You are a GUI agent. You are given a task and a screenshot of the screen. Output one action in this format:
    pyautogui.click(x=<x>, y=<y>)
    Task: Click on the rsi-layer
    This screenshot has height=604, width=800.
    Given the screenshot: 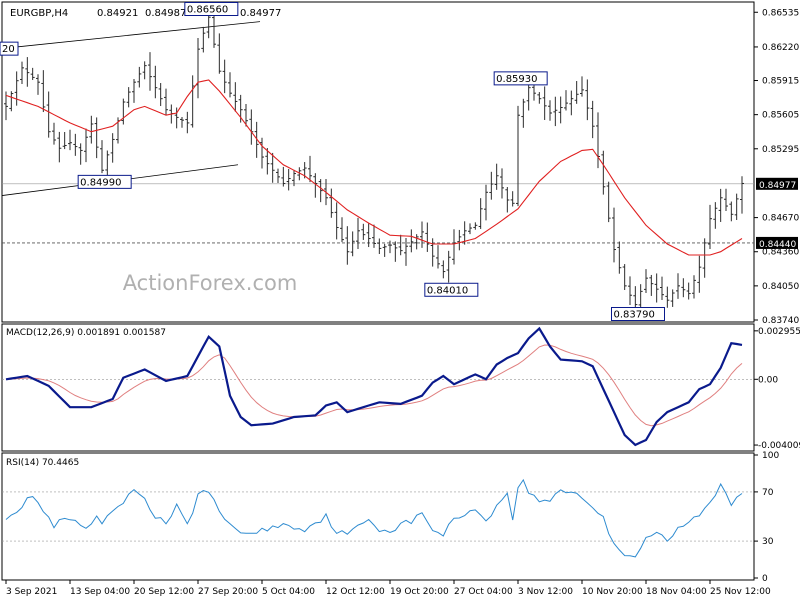 What is the action you would take?
    pyautogui.click(x=378, y=518)
    